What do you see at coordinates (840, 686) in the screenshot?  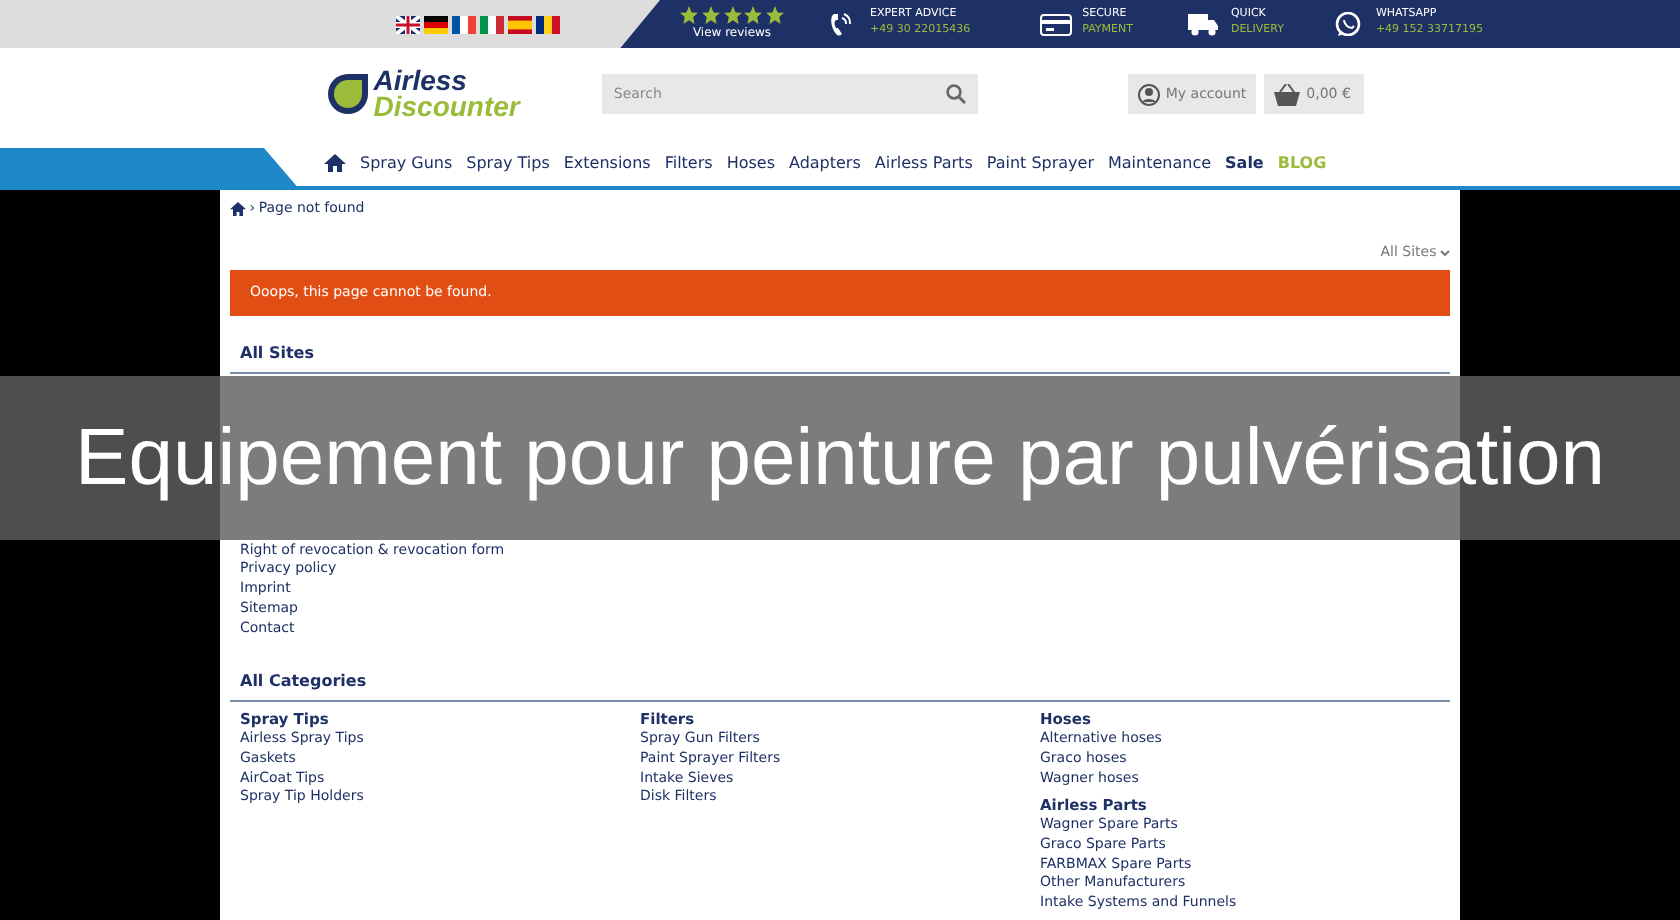 I see `section-heading: All Categories` at bounding box center [840, 686].